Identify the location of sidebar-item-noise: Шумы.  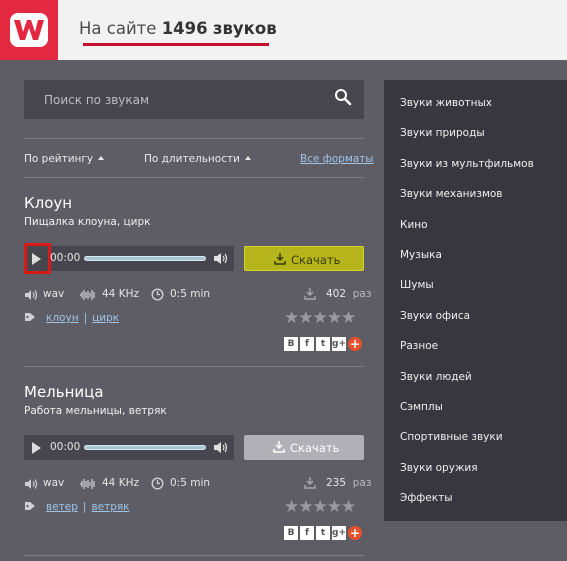
(417, 285).